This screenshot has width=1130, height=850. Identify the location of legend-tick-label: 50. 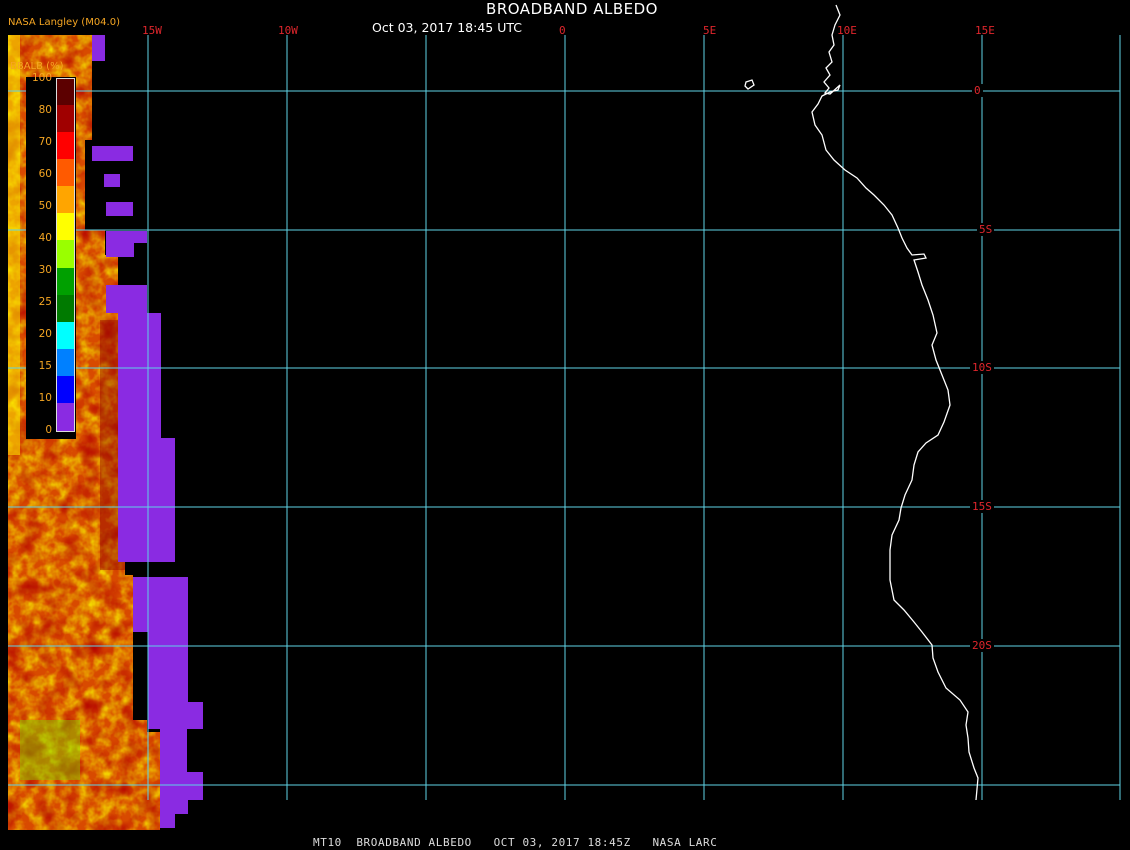
(45, 206).